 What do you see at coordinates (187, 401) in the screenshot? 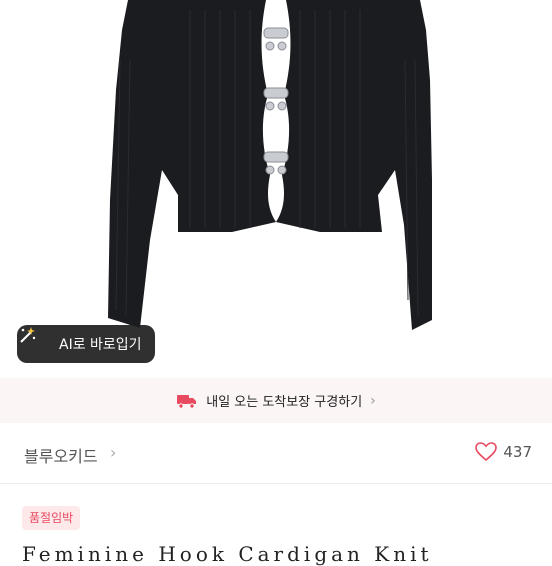
I see `truck-icon` at bounding box center [187, 401].